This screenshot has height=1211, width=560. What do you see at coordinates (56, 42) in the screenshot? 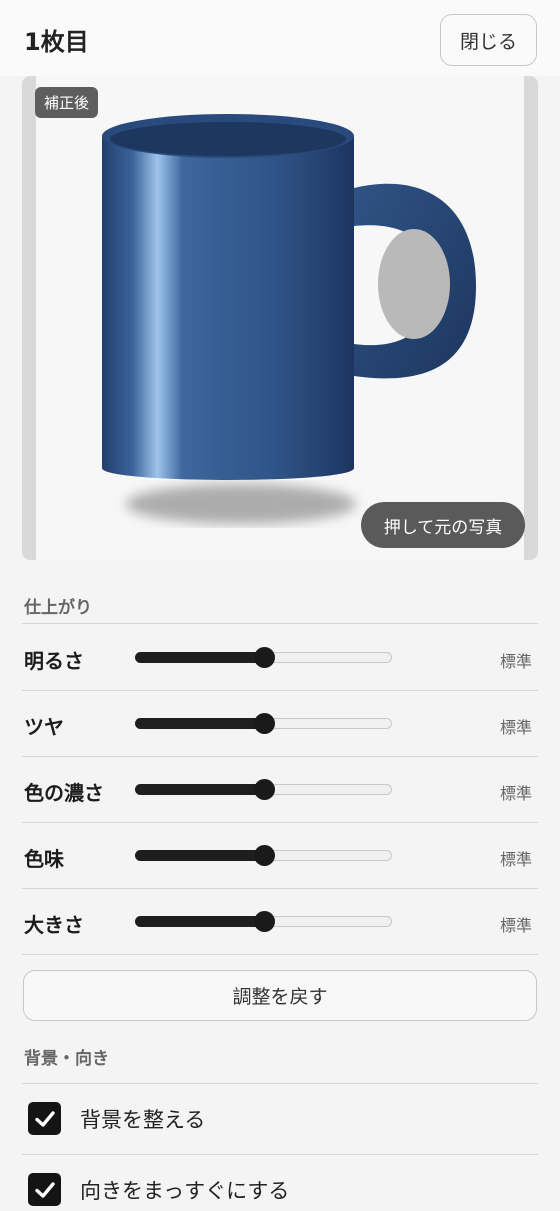
I see `page-title: 1枚目` at bounding box center [56, 42].